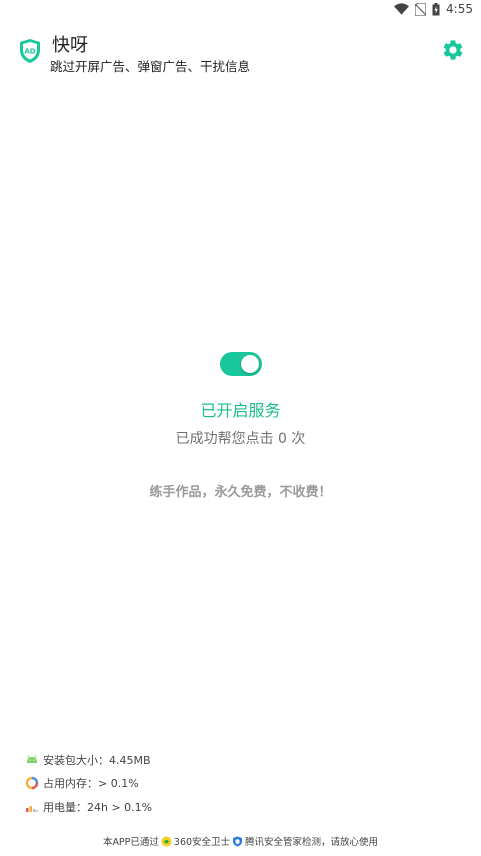  I want to click on tencent-shield-icon, so click(238, 841).